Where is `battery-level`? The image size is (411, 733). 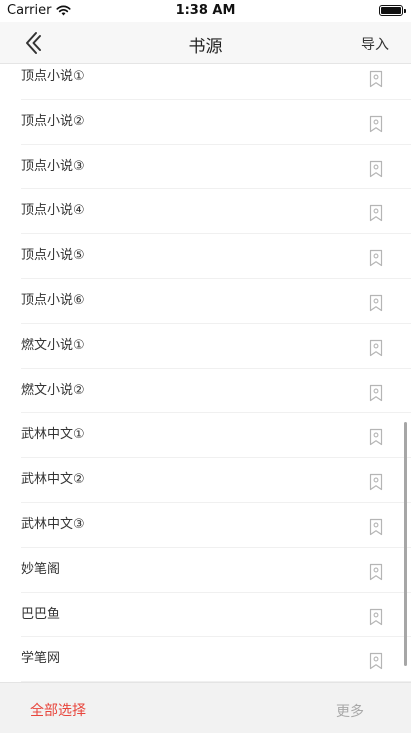
battery-level is located at coordinates (391, 10).